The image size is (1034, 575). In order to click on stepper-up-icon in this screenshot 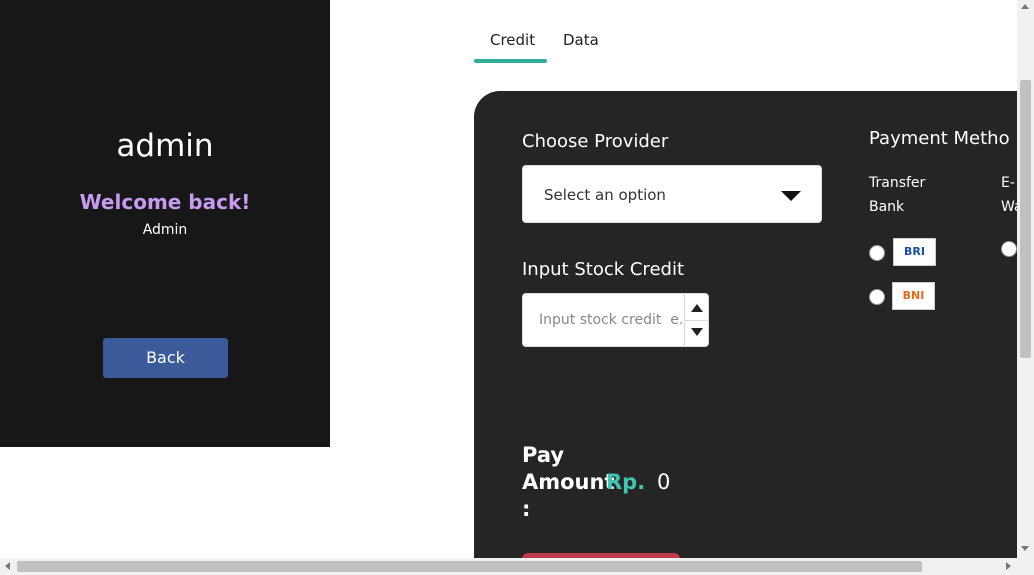, I will do `click(697, 308)`.